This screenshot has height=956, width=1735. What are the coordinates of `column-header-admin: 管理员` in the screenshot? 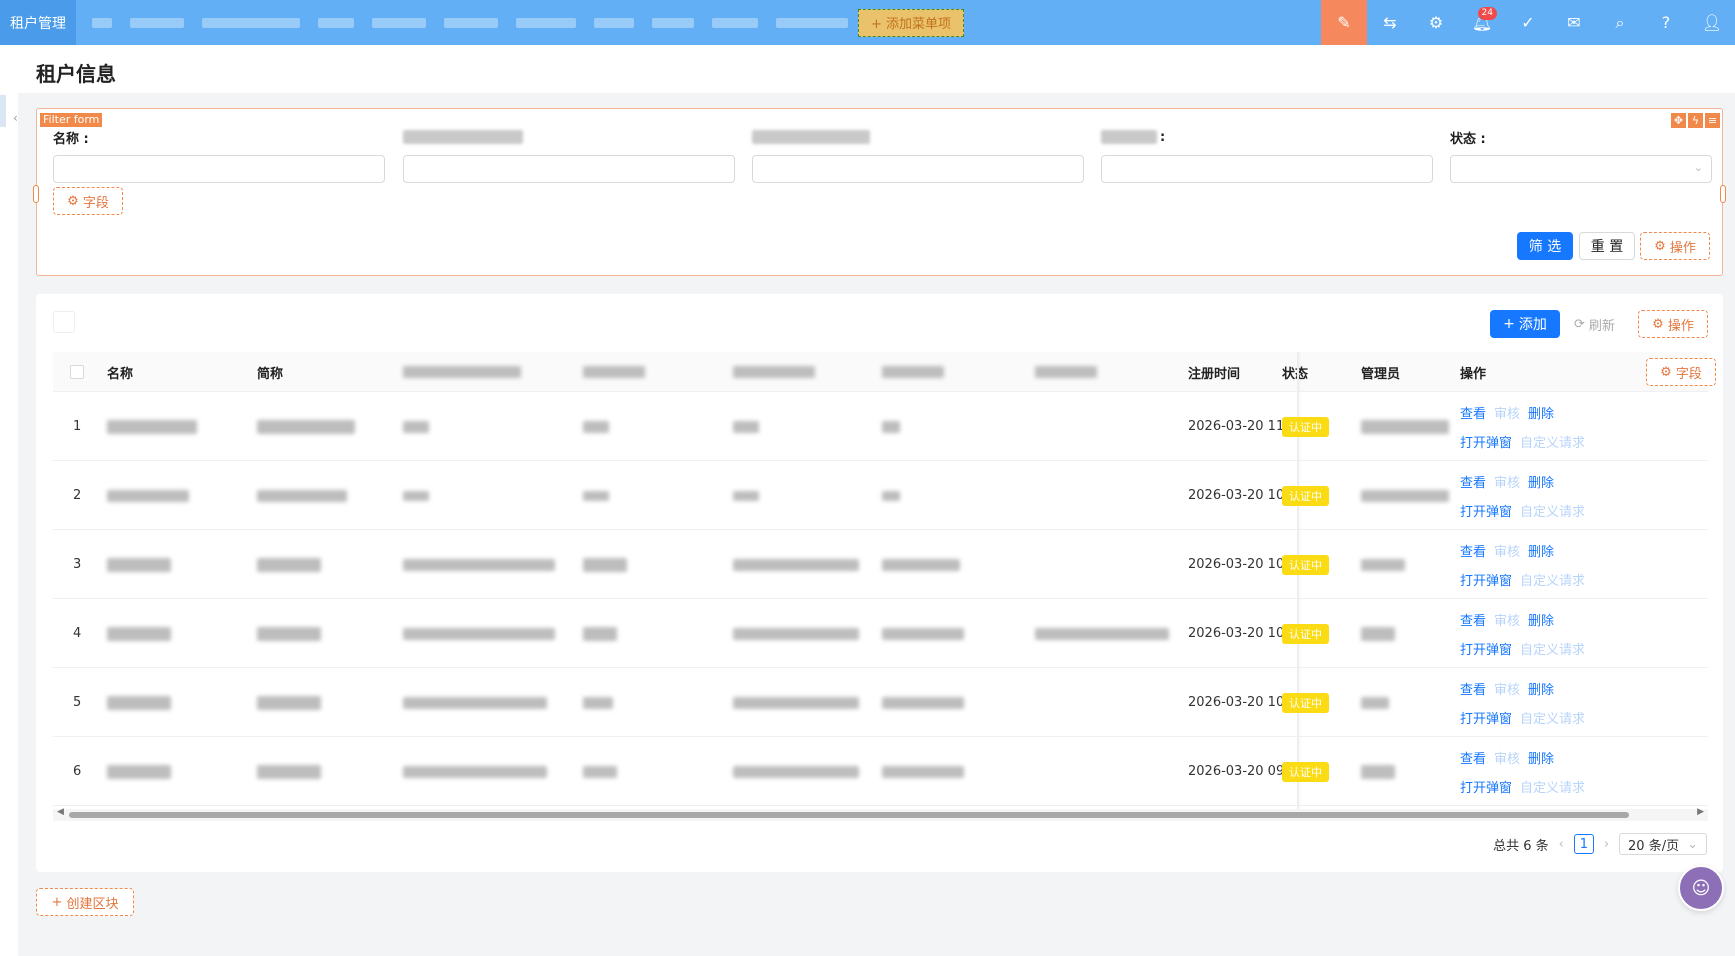 It's located at (1380, 372).